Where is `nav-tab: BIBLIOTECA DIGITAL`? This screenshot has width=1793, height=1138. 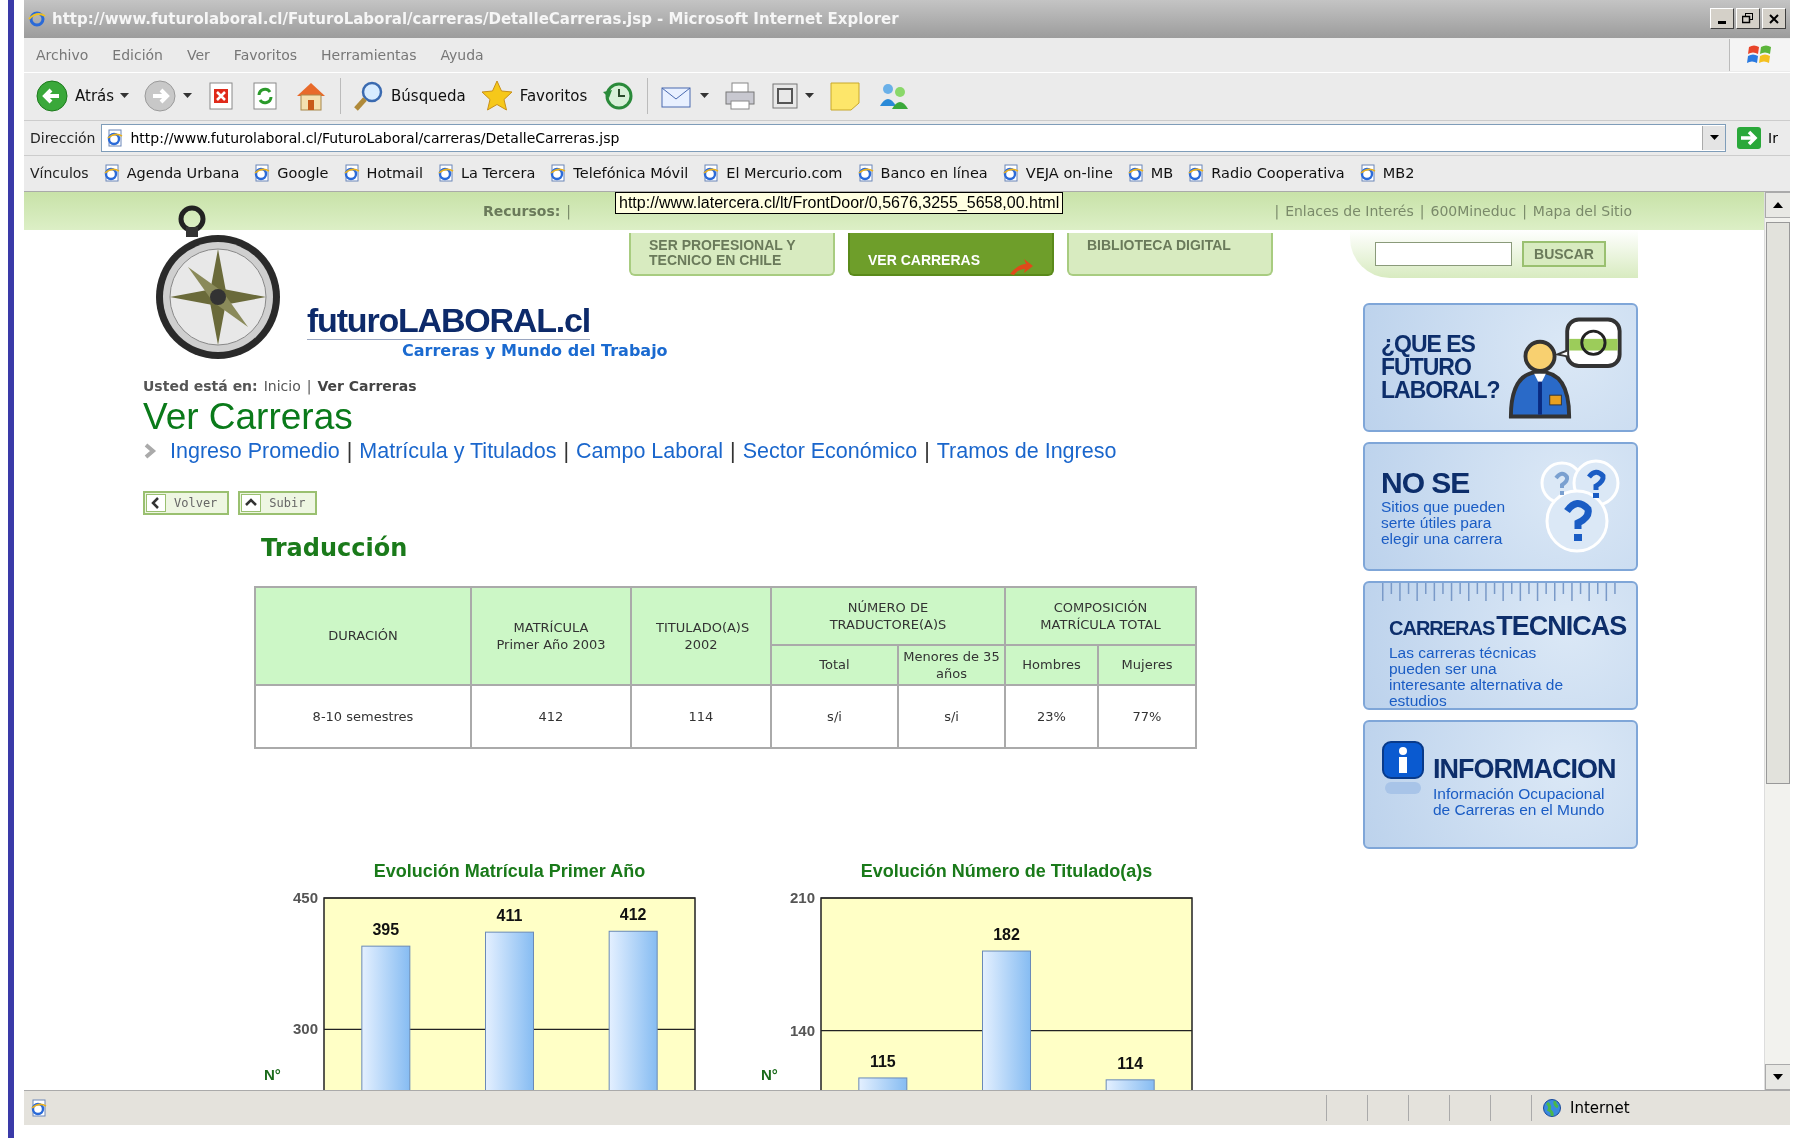 nav-tab: BIBLIOTECA DIGITAL is located at coordinates (1170, 254).